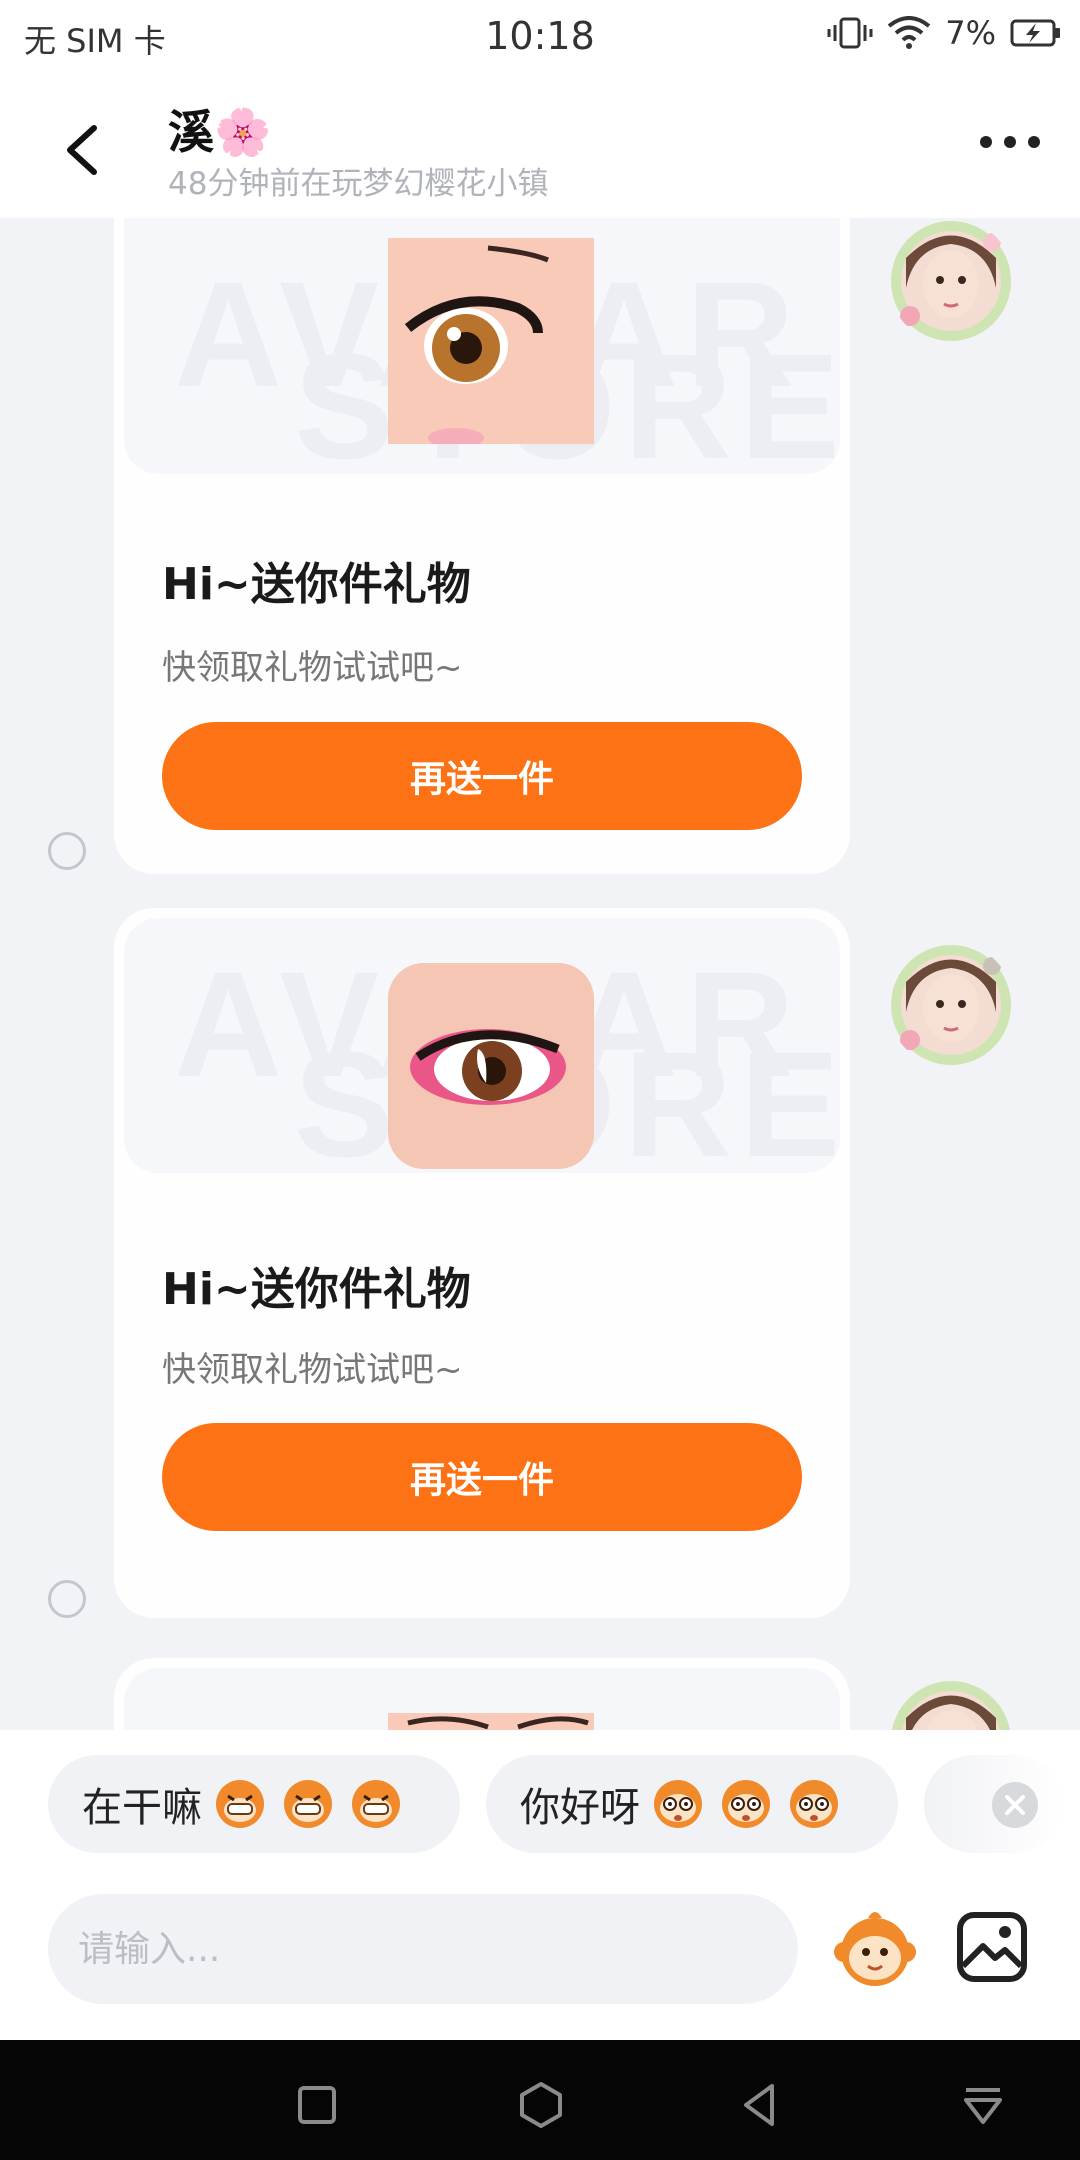  What do you see at coordinates (482, 1699) in the screenshot?
I see `gift-image-area` at bounding box center [482, 1699].